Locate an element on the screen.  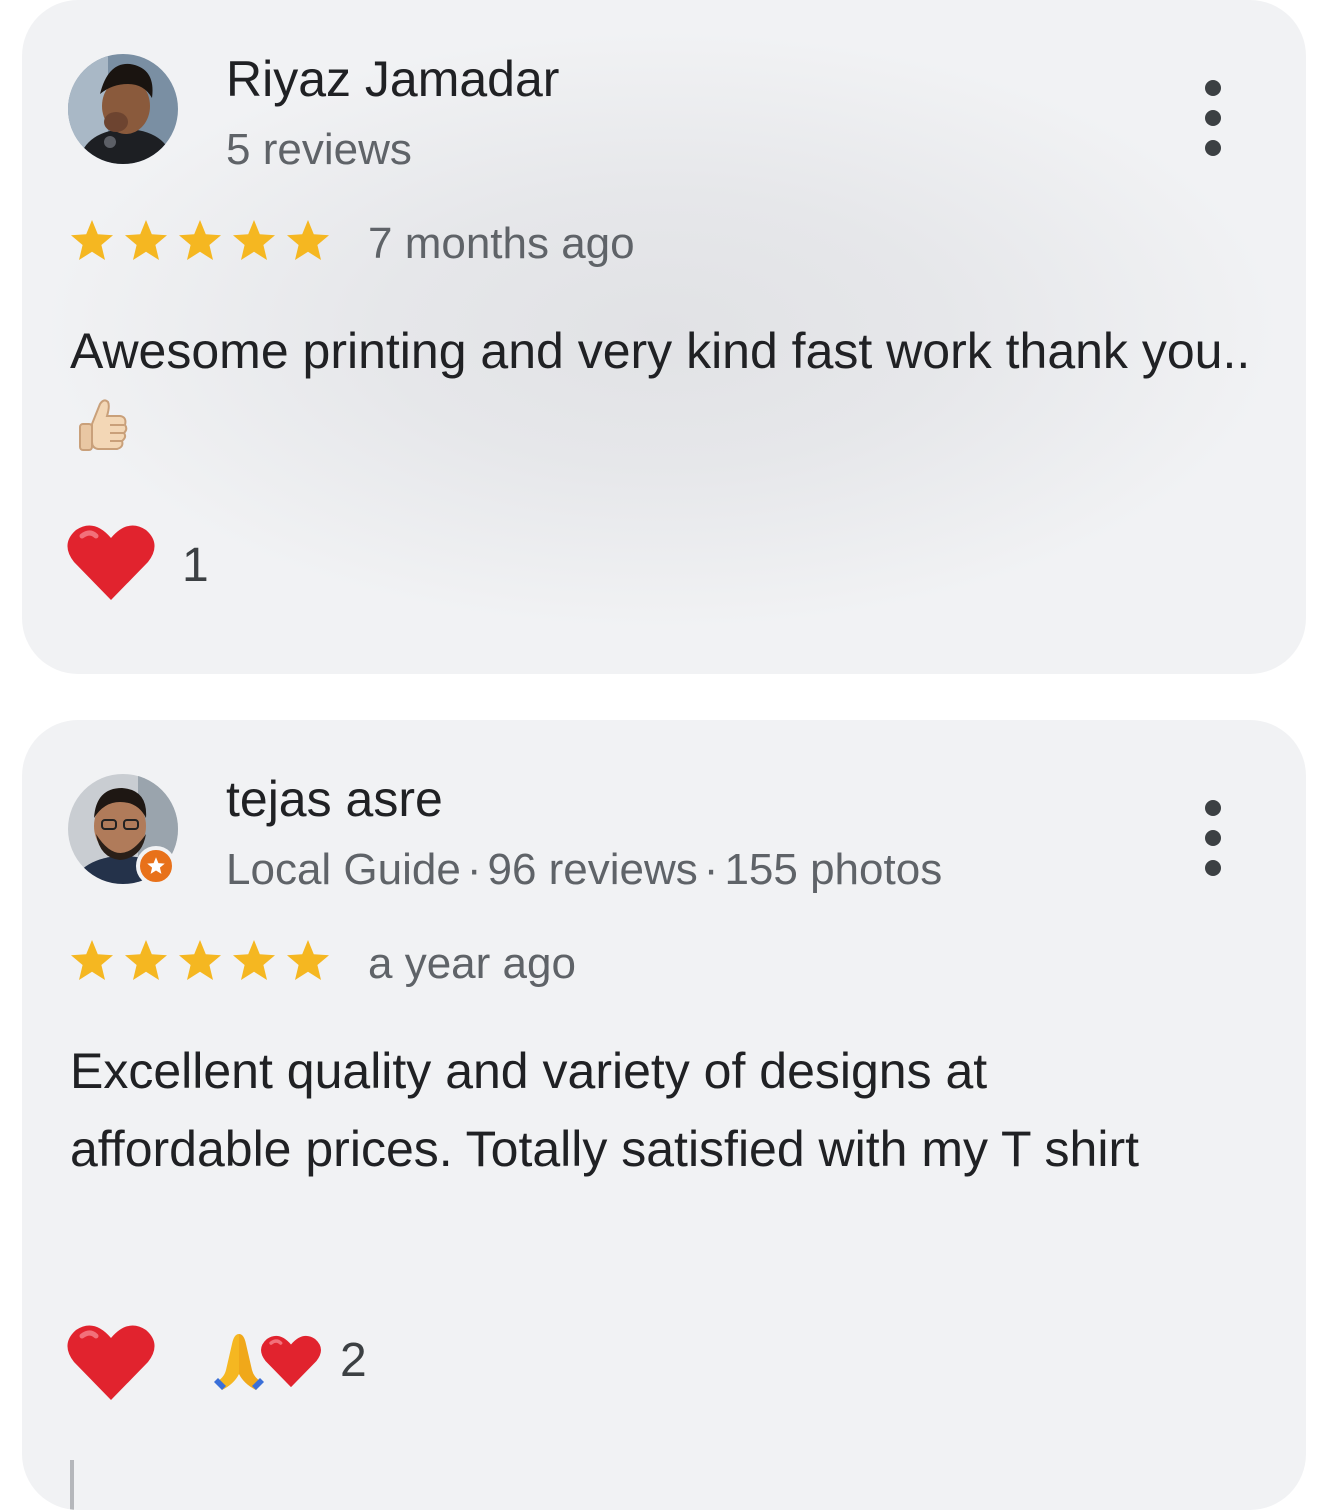
local-guide-badge-icon is located at coordinates (156, 866).